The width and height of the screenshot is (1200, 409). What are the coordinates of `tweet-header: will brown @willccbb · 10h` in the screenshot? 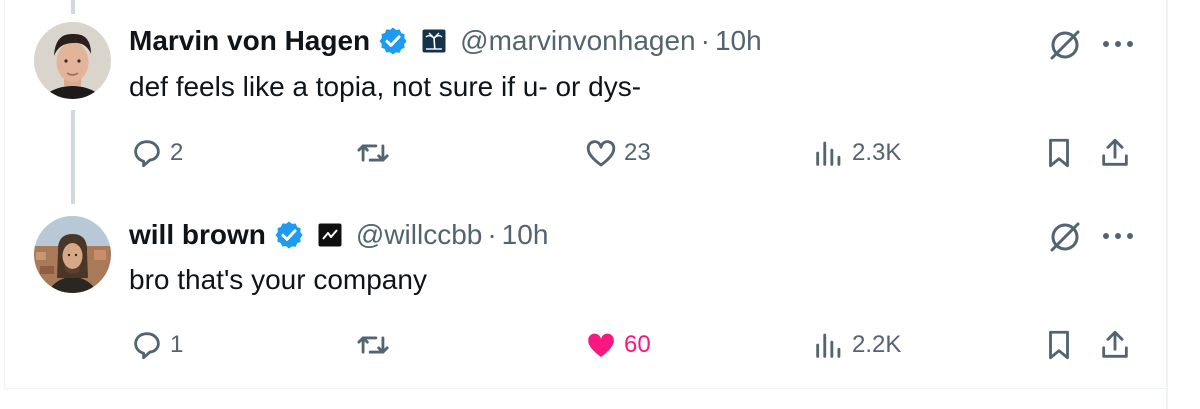 It's located at (338, 235).